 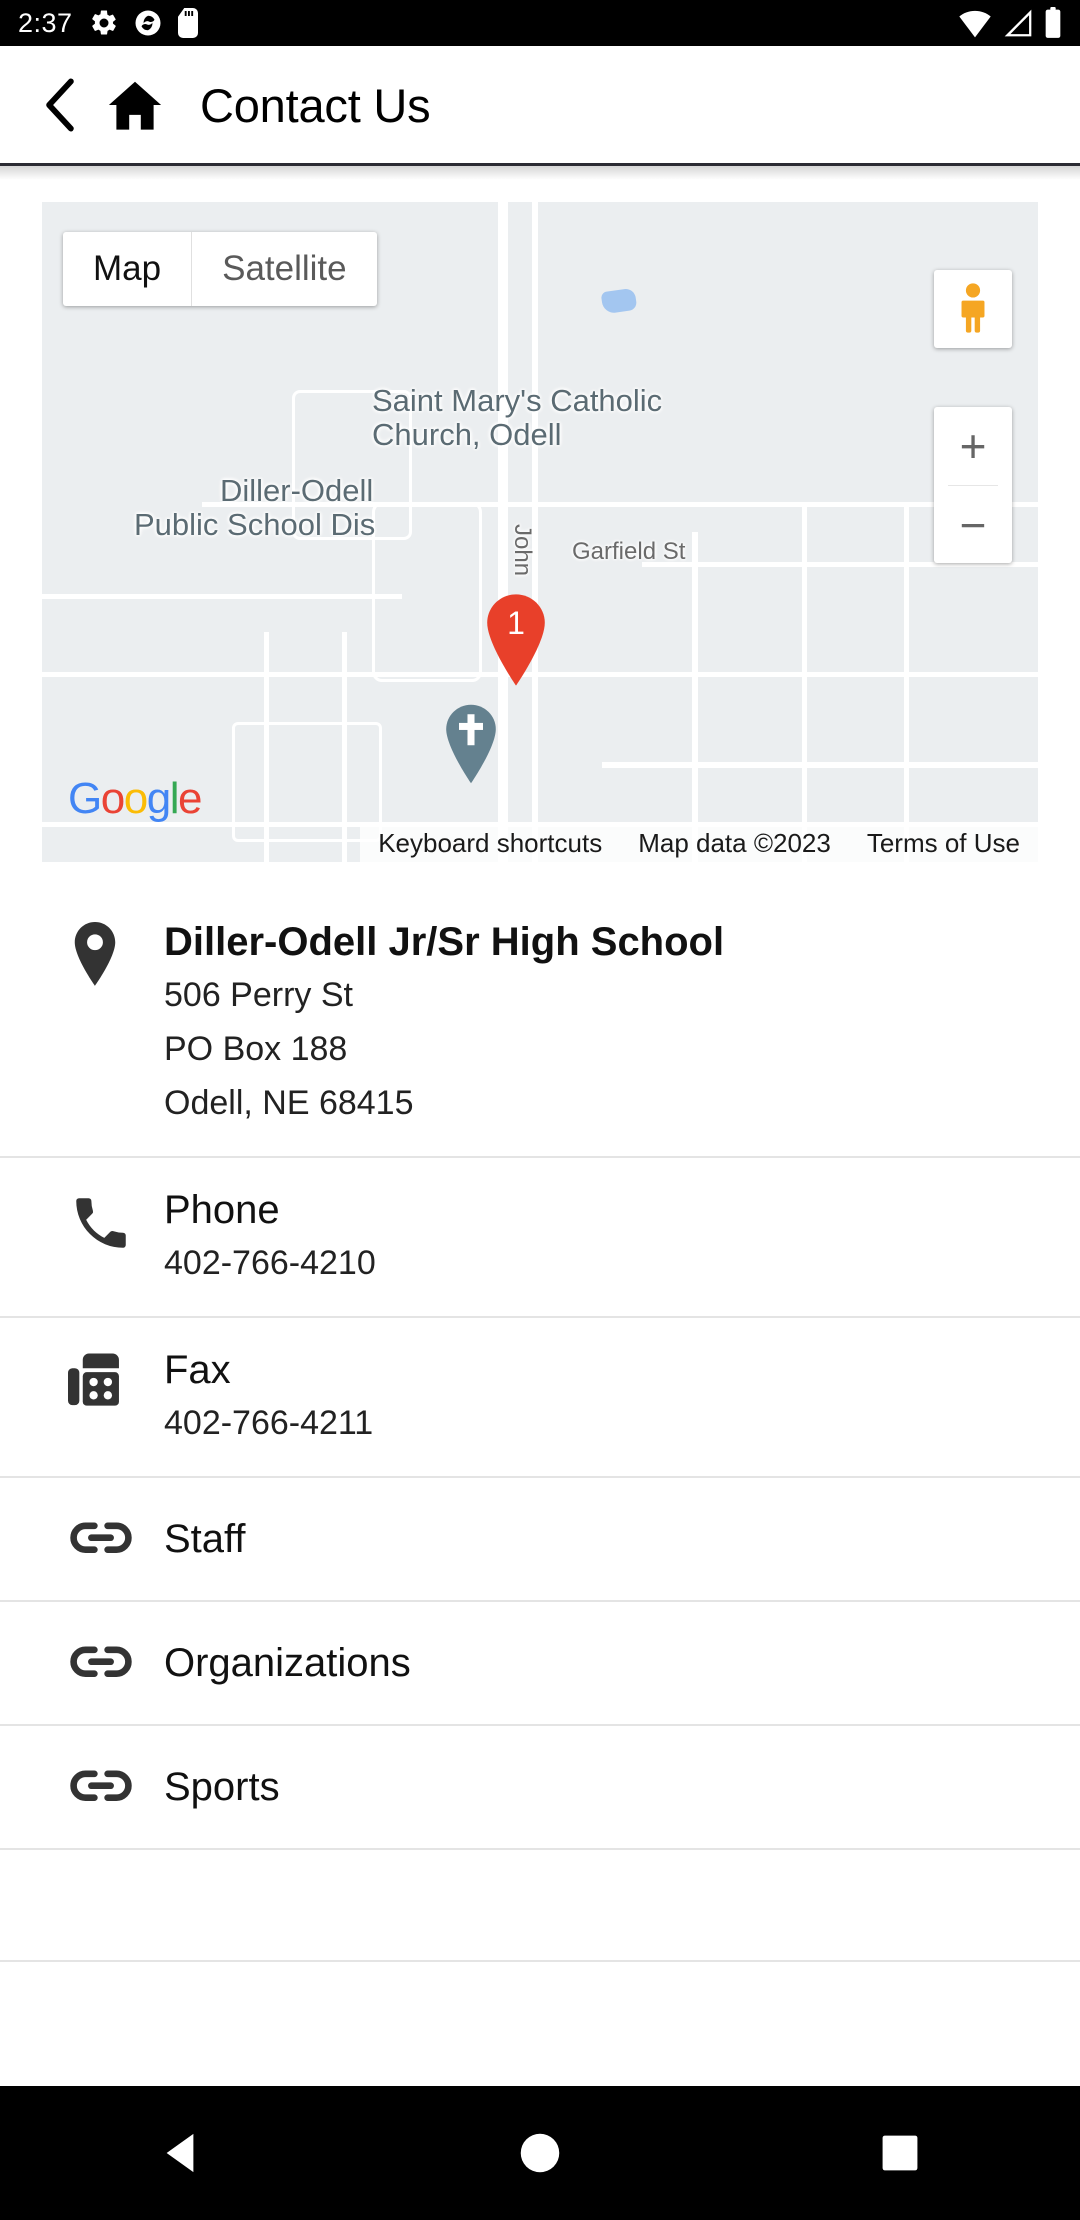 I want to click on cellular-signal-icon, so click(x=1018, y=23).